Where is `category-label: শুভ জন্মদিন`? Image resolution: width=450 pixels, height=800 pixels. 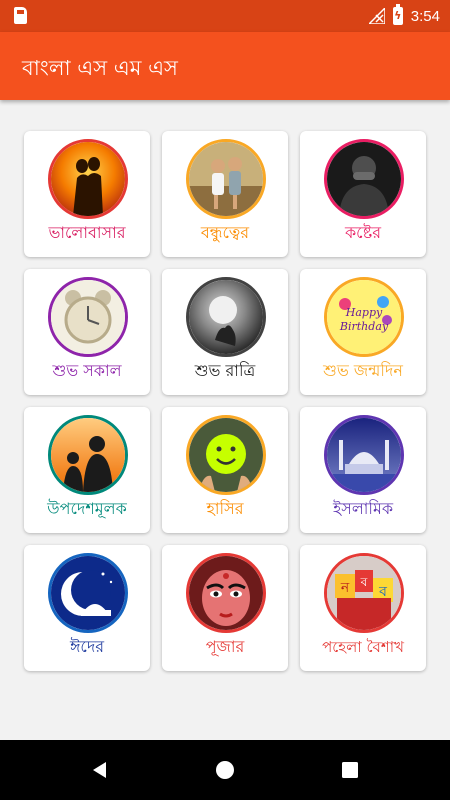
category-label: শুভ জন্মদিন is located at coordinates (363, 370).